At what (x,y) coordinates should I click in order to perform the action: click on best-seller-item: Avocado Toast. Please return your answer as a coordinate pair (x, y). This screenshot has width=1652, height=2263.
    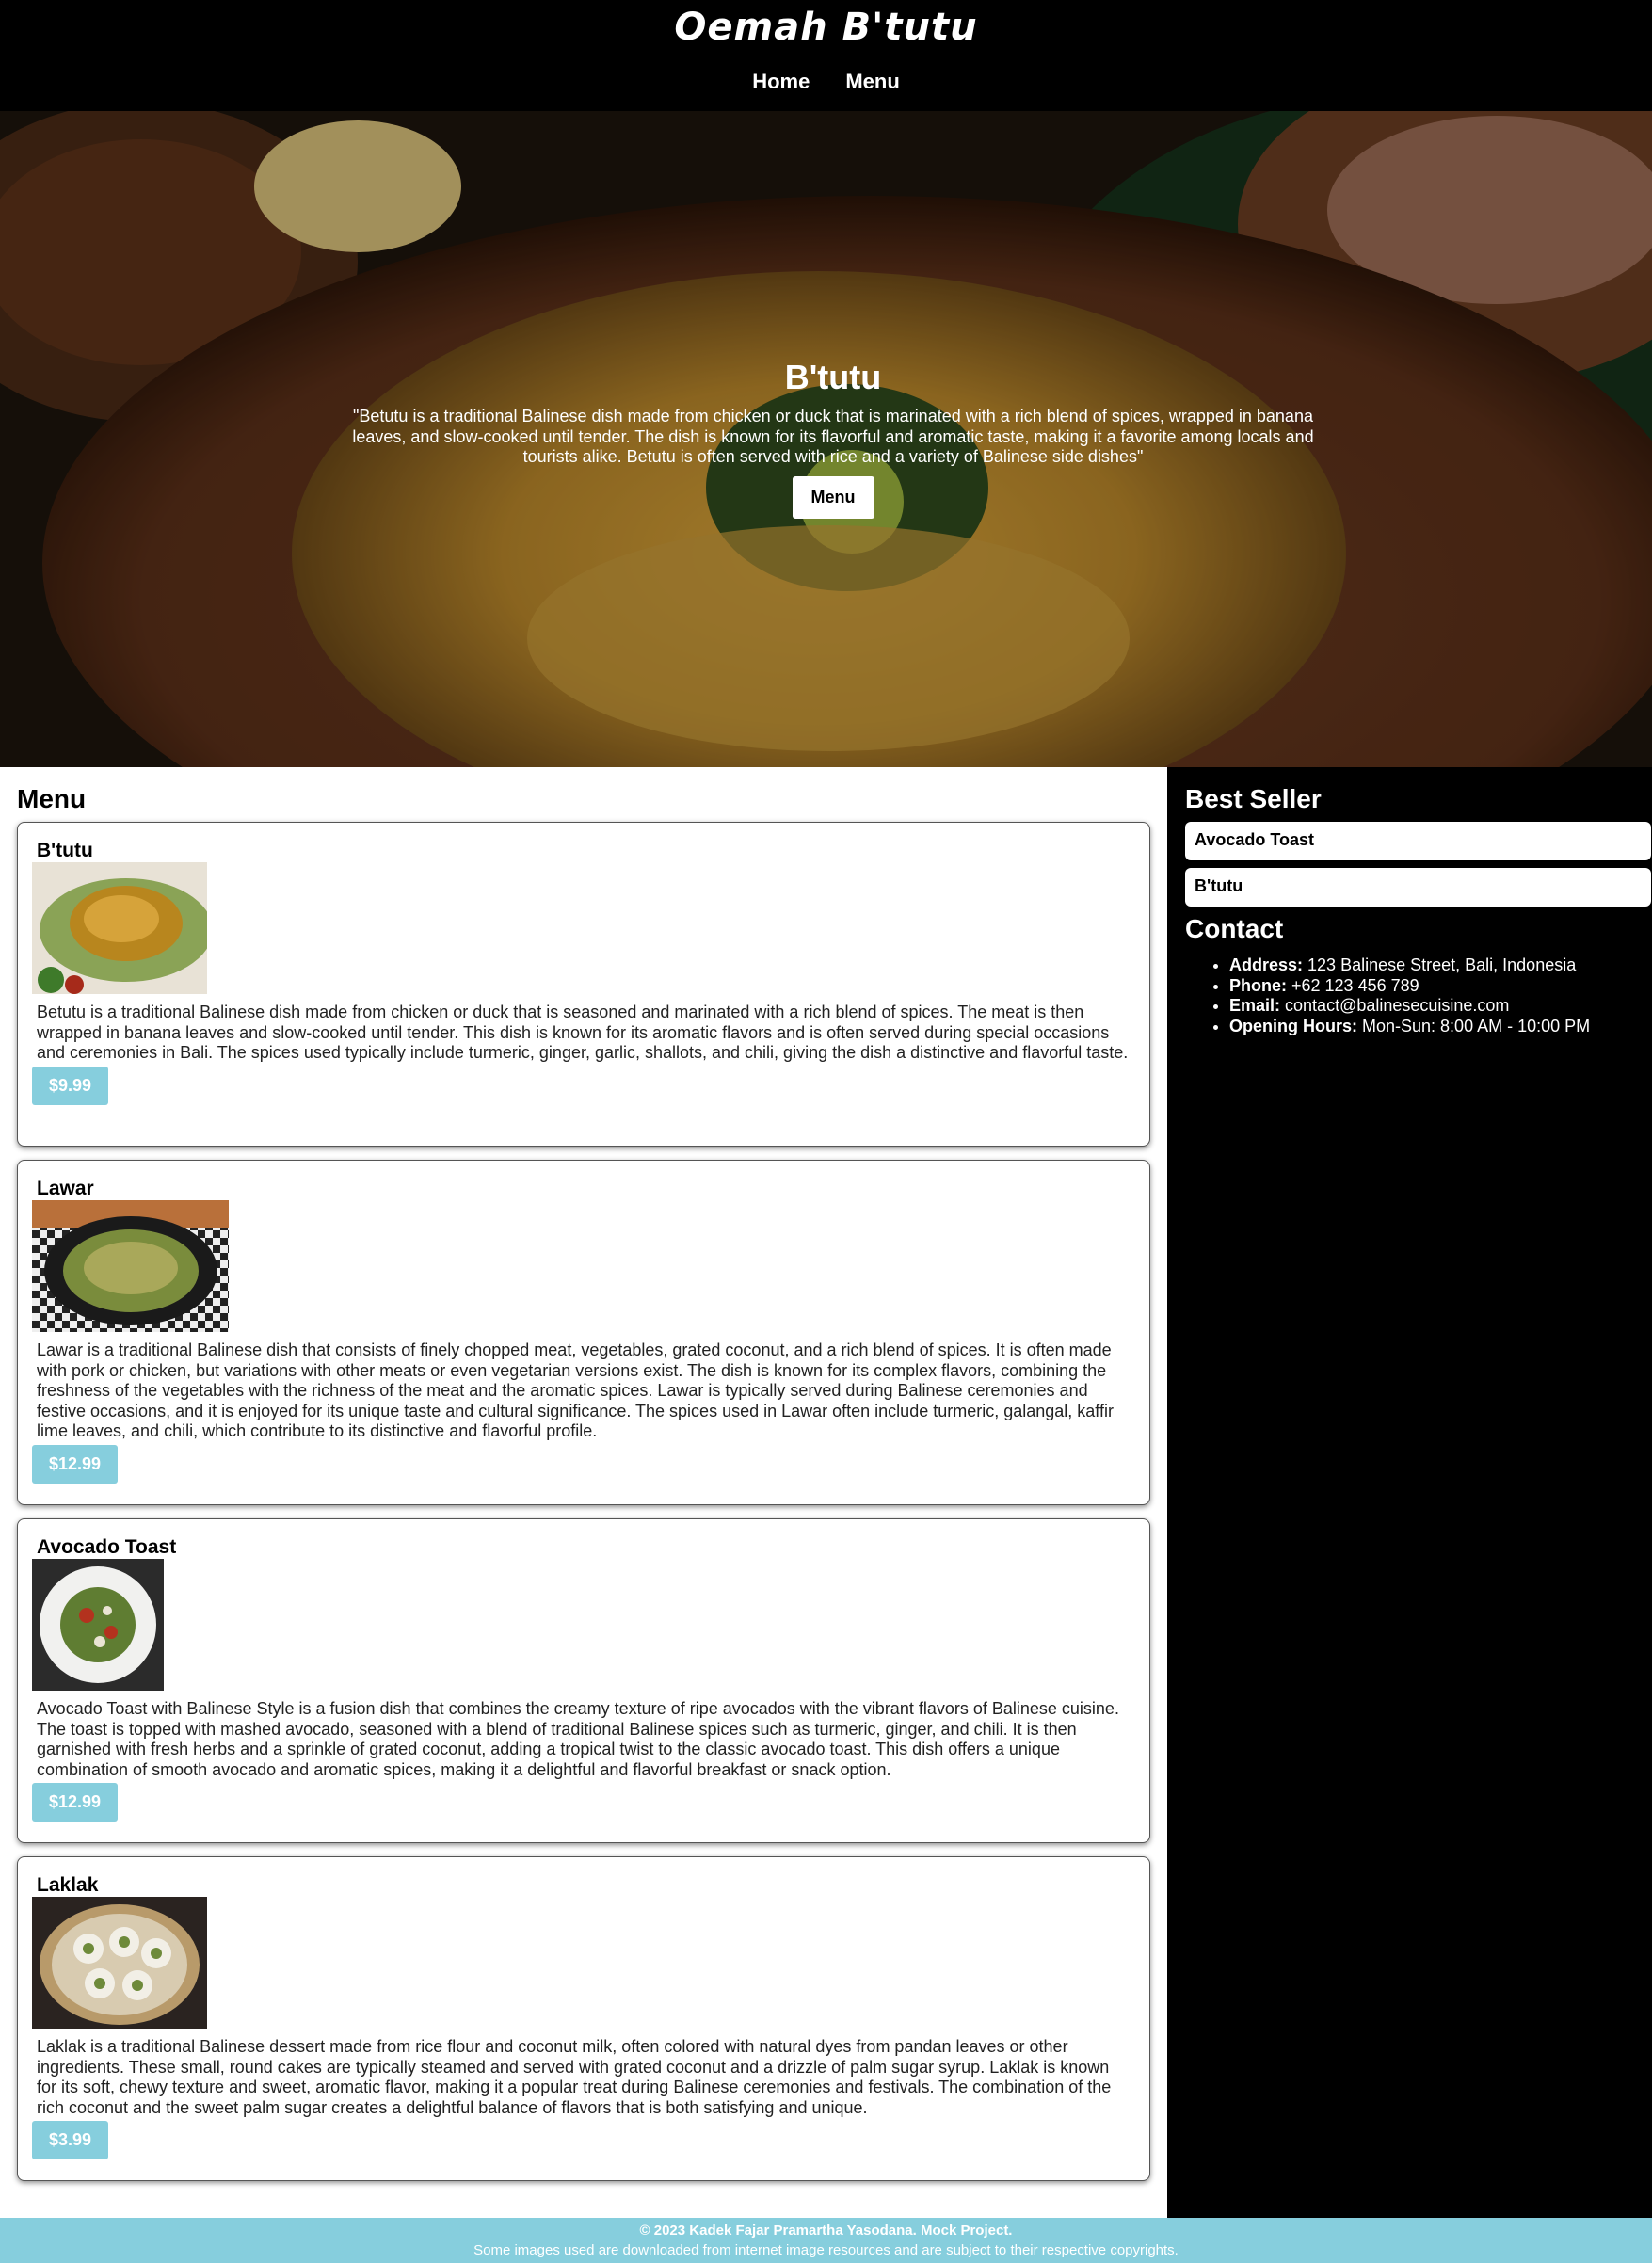
    Looking at the image, I should click on (1418, 841).